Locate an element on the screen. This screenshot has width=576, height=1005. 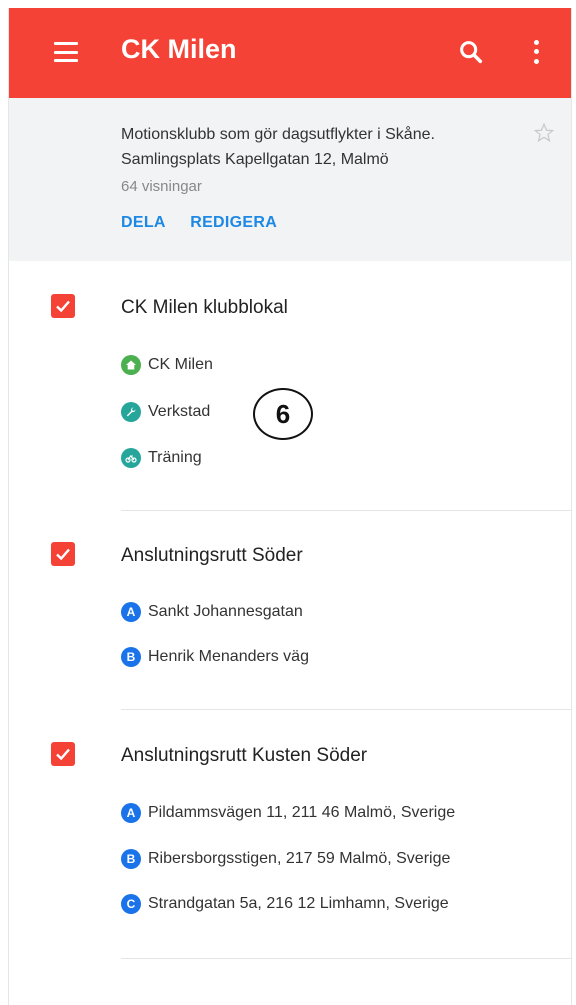
list-item: A Sankt Johannesgatan is located at coordinates (212, 612).